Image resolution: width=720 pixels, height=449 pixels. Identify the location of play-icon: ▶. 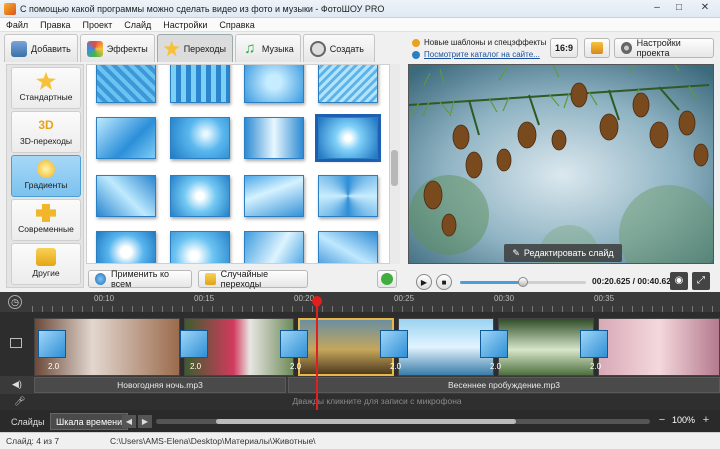
(424, 282).